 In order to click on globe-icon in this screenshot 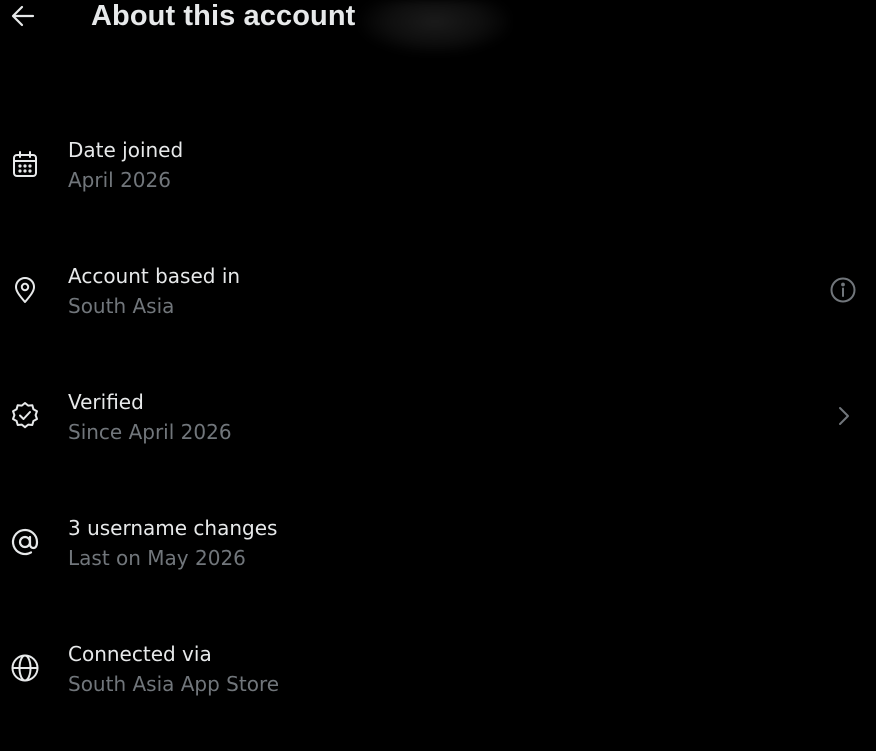, I will do `click(25, 668)`.